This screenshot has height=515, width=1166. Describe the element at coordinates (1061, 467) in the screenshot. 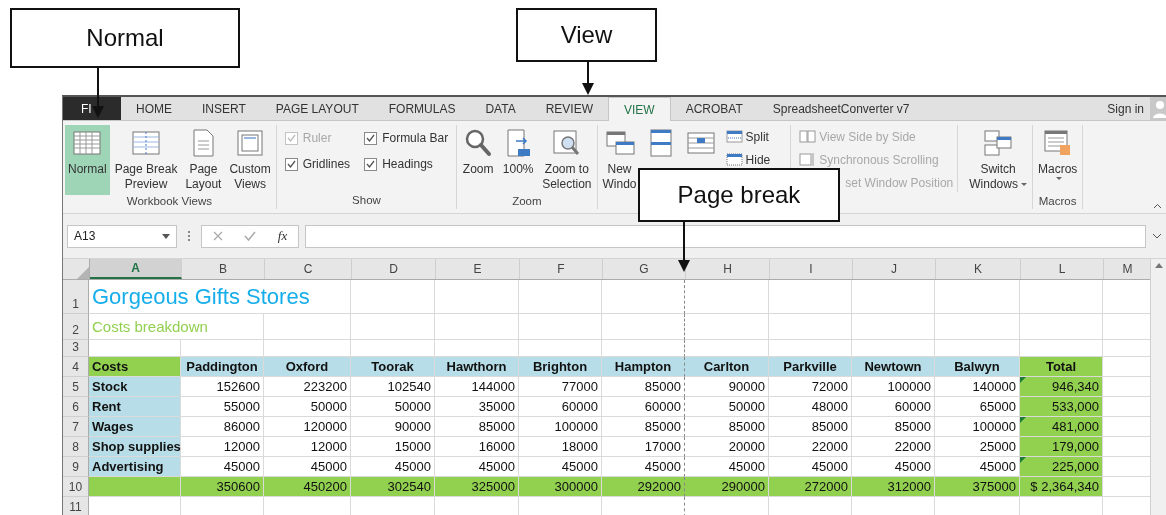

I see `total-cell: 225,000` at that location.